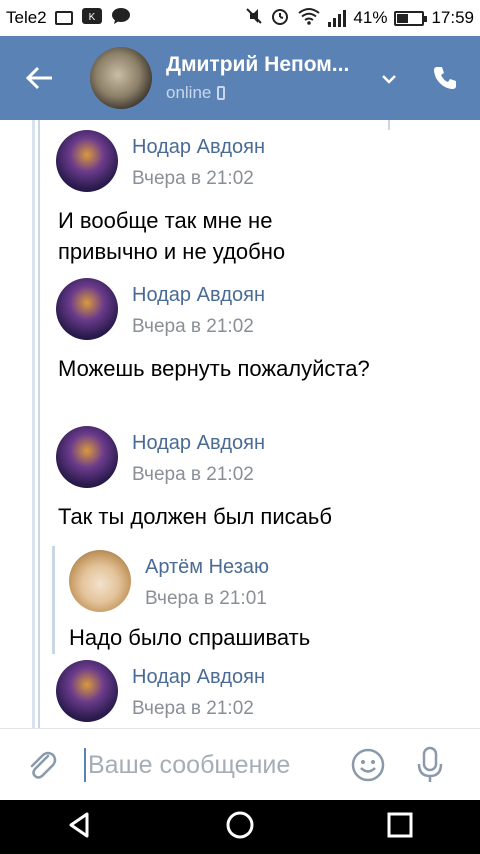 This screenshot has height=854, width=480. What do you see at coordinates (240, 18) in the screenshot?
I see `status-bar: Tele2 K 41% 17:59` at bounding box center [240, 18].